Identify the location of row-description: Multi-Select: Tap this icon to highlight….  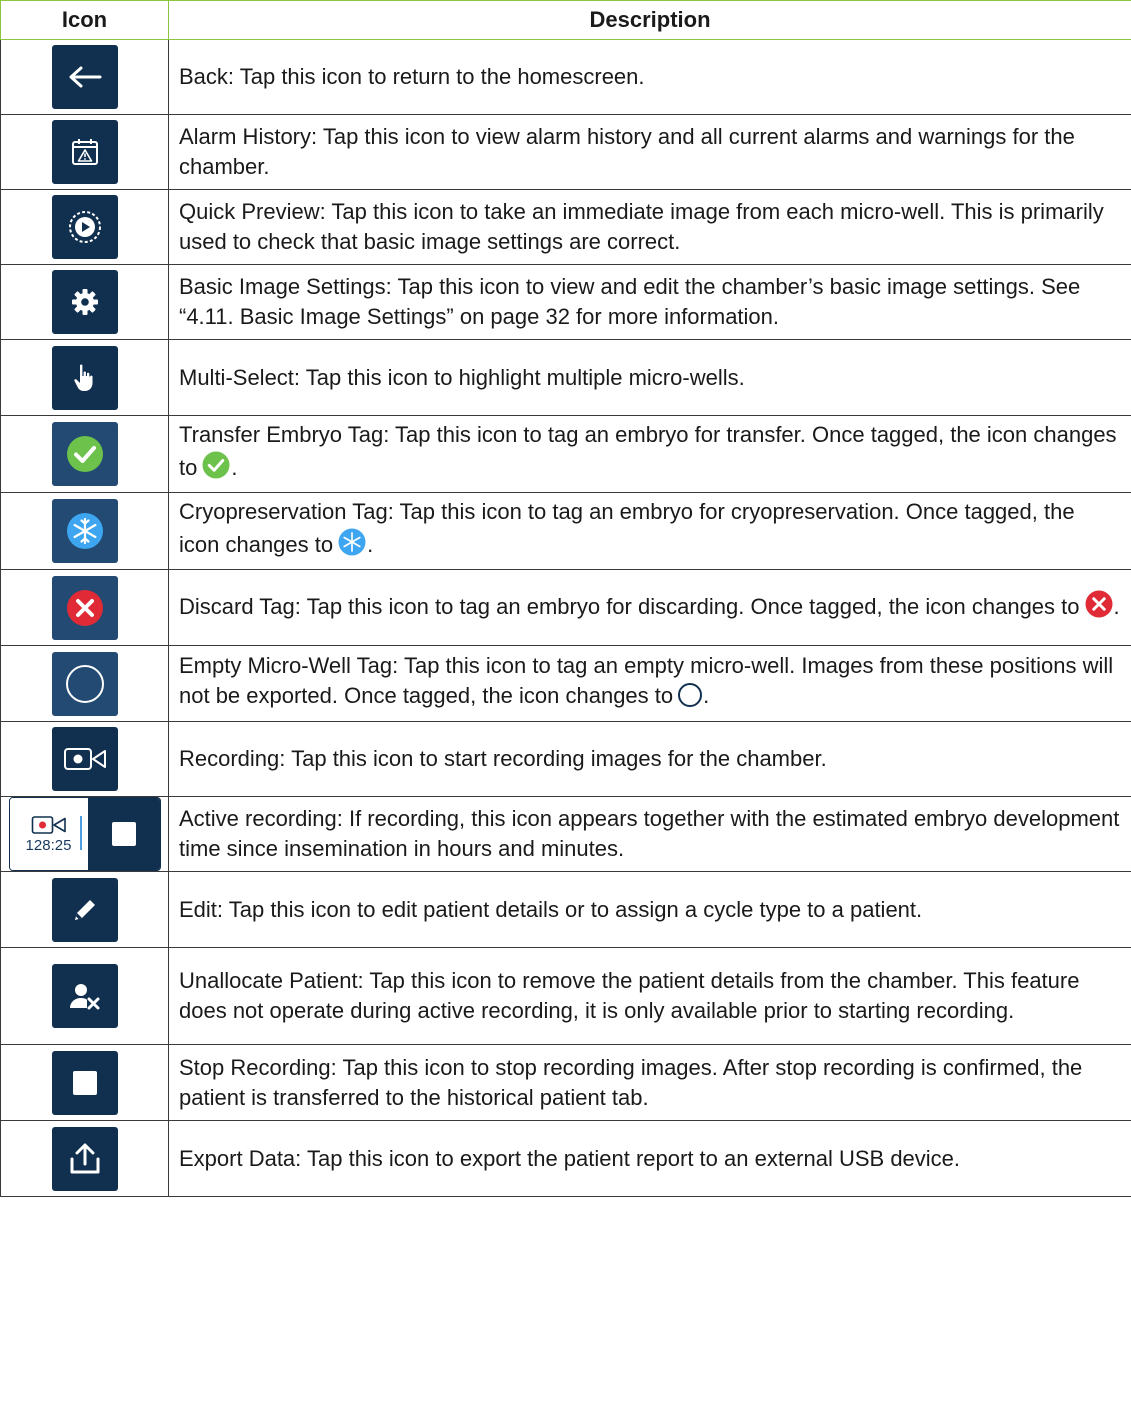
(649, 377).